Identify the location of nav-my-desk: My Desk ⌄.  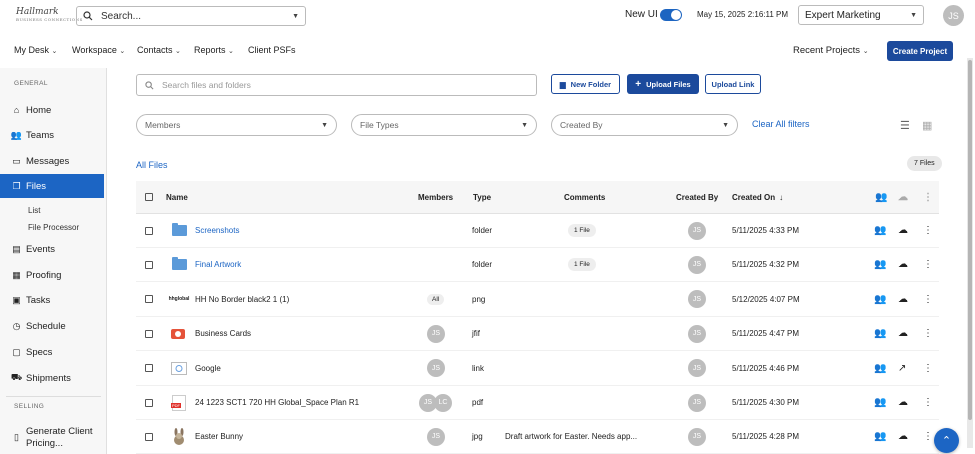
(35, 50).